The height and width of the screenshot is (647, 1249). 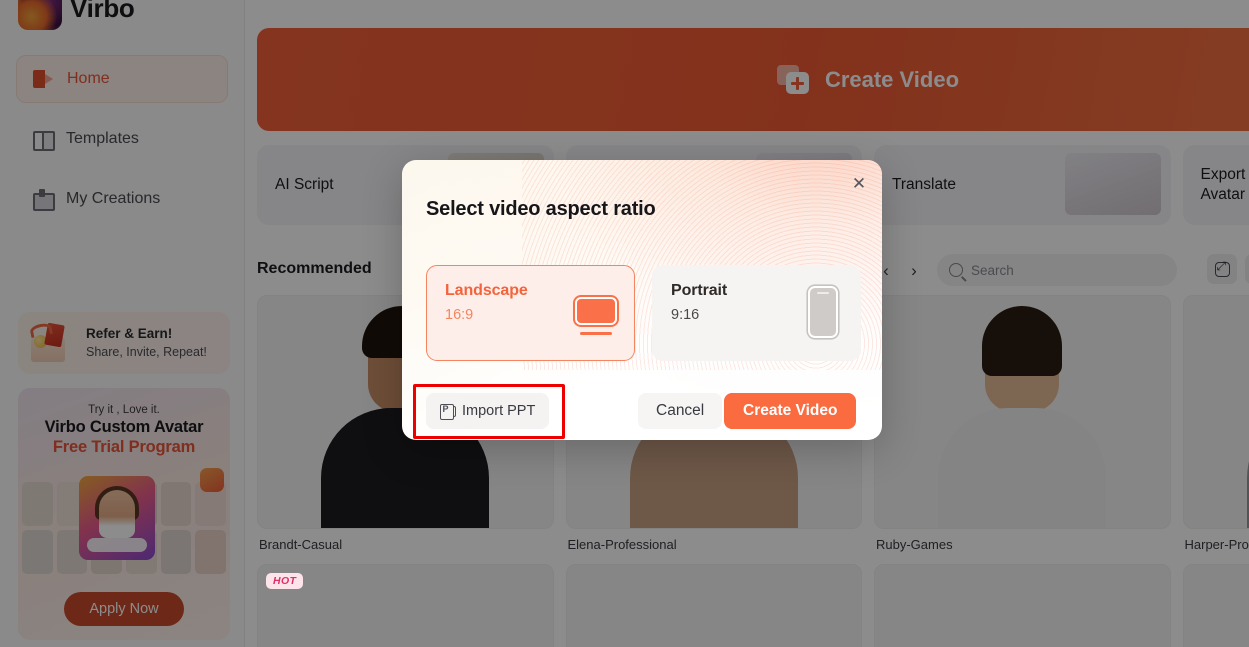 I want to click on cancel-button: Cancel, so click(x=680, y=411).